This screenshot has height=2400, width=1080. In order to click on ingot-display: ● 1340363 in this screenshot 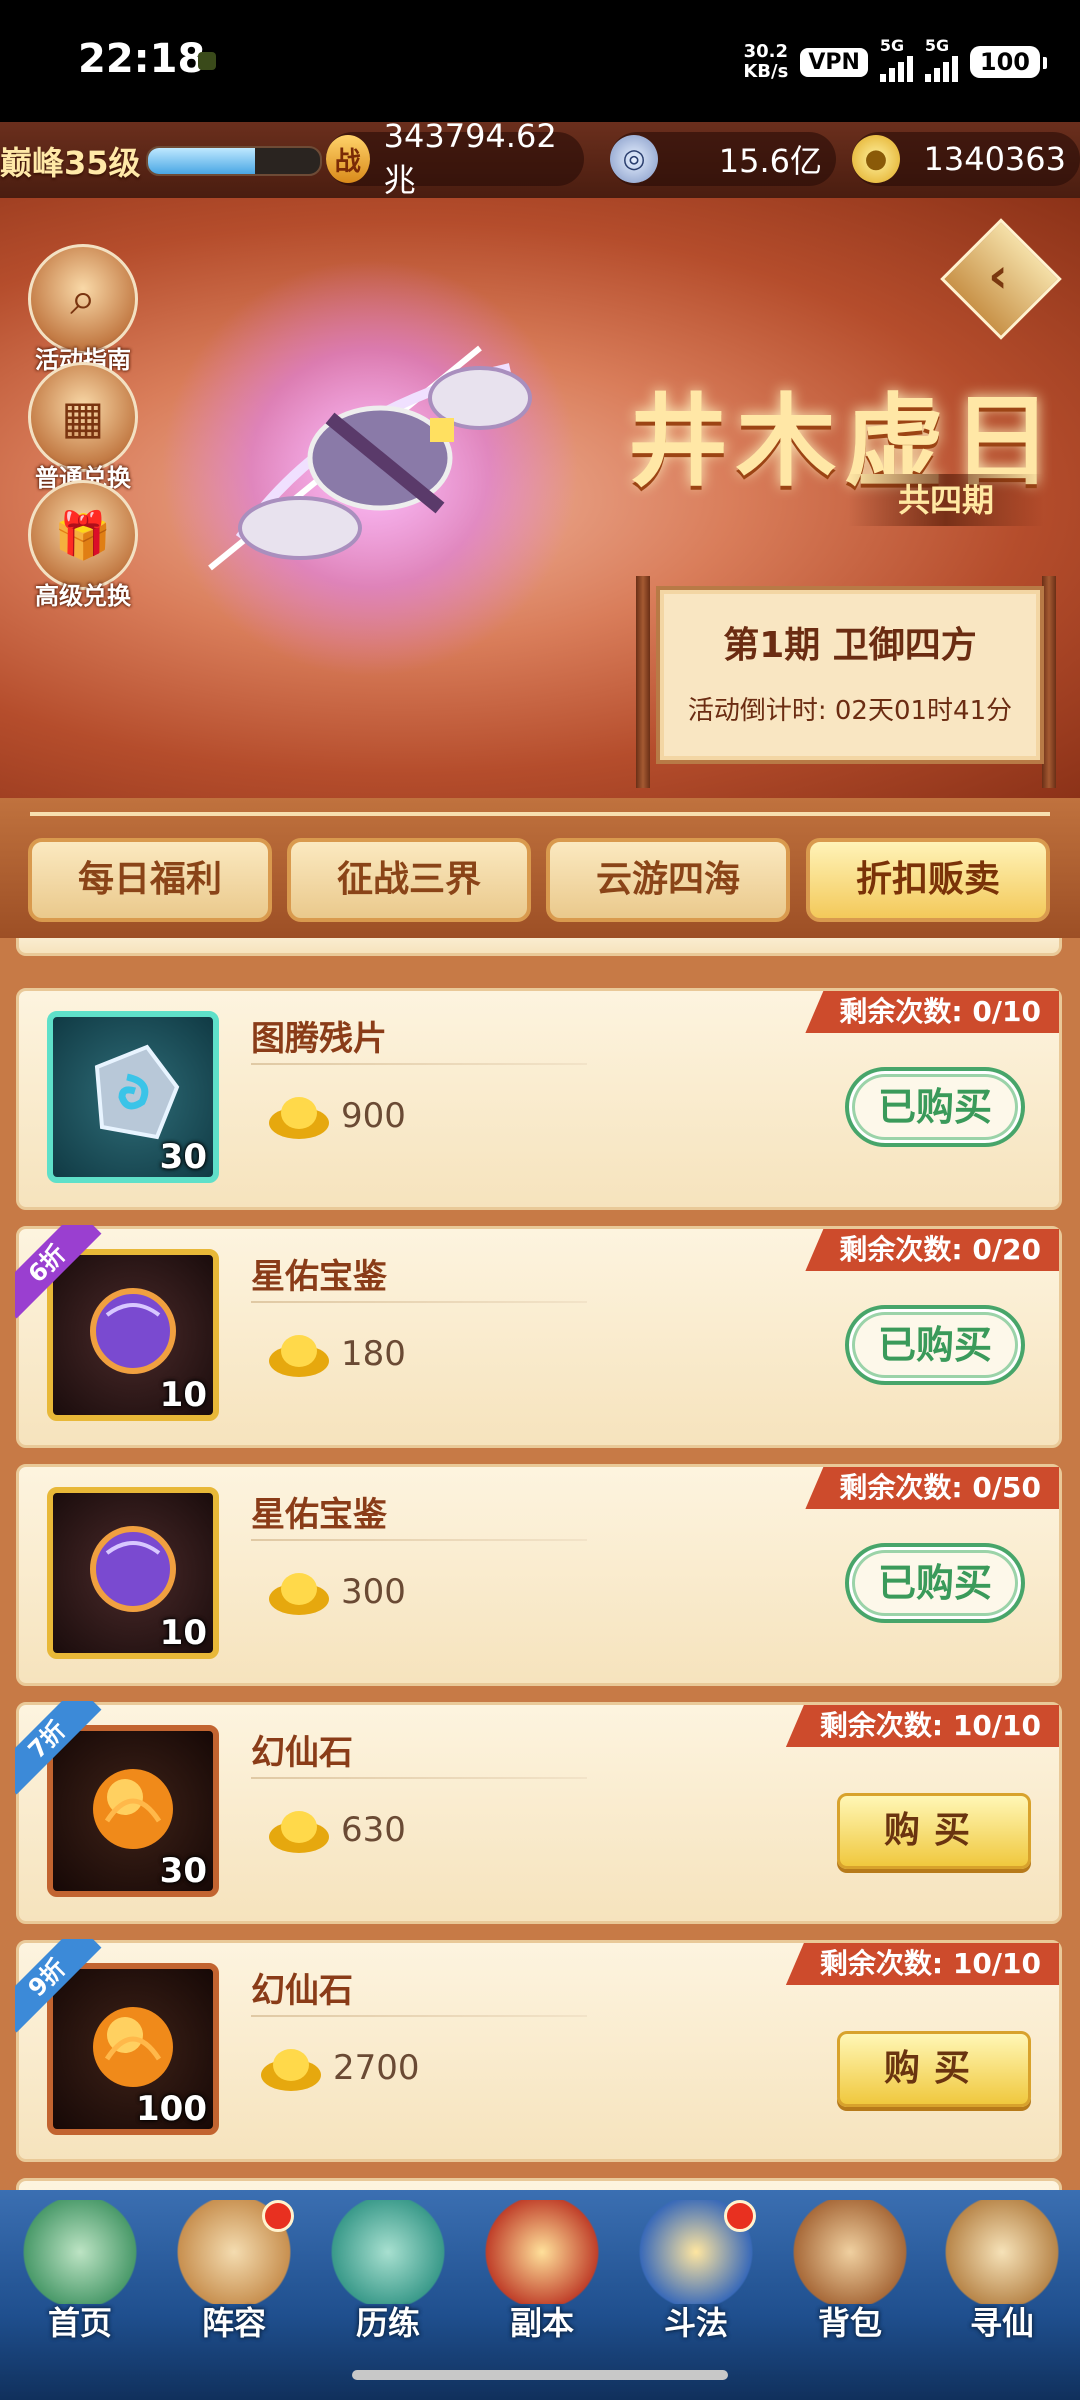, I will do `click(966, 159)`.